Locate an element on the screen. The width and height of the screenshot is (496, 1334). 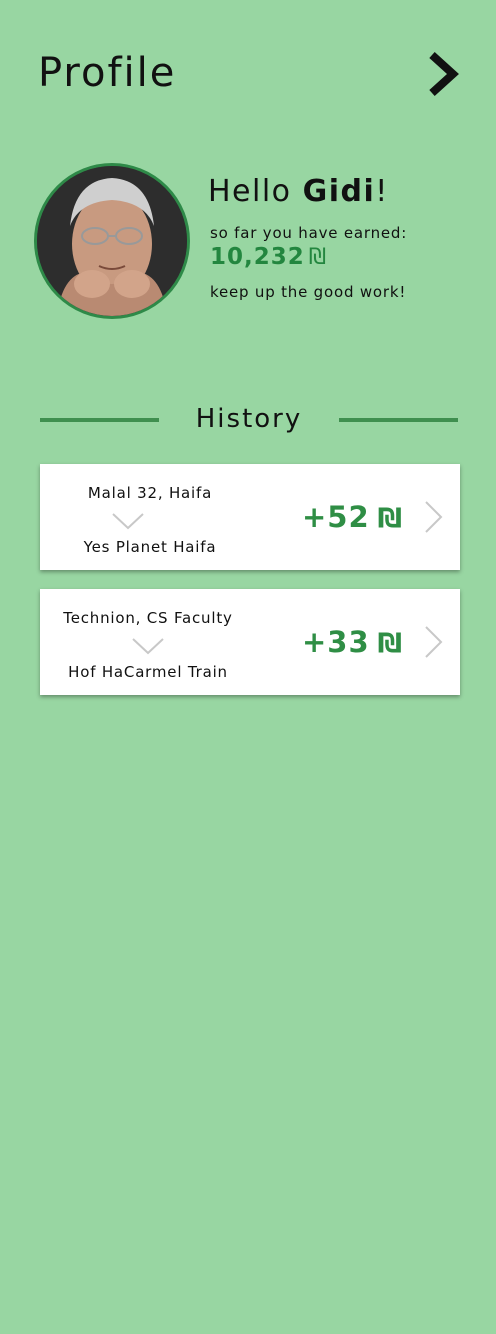
trip-reward: +33 ₪ is located at coordinates (352, 643).